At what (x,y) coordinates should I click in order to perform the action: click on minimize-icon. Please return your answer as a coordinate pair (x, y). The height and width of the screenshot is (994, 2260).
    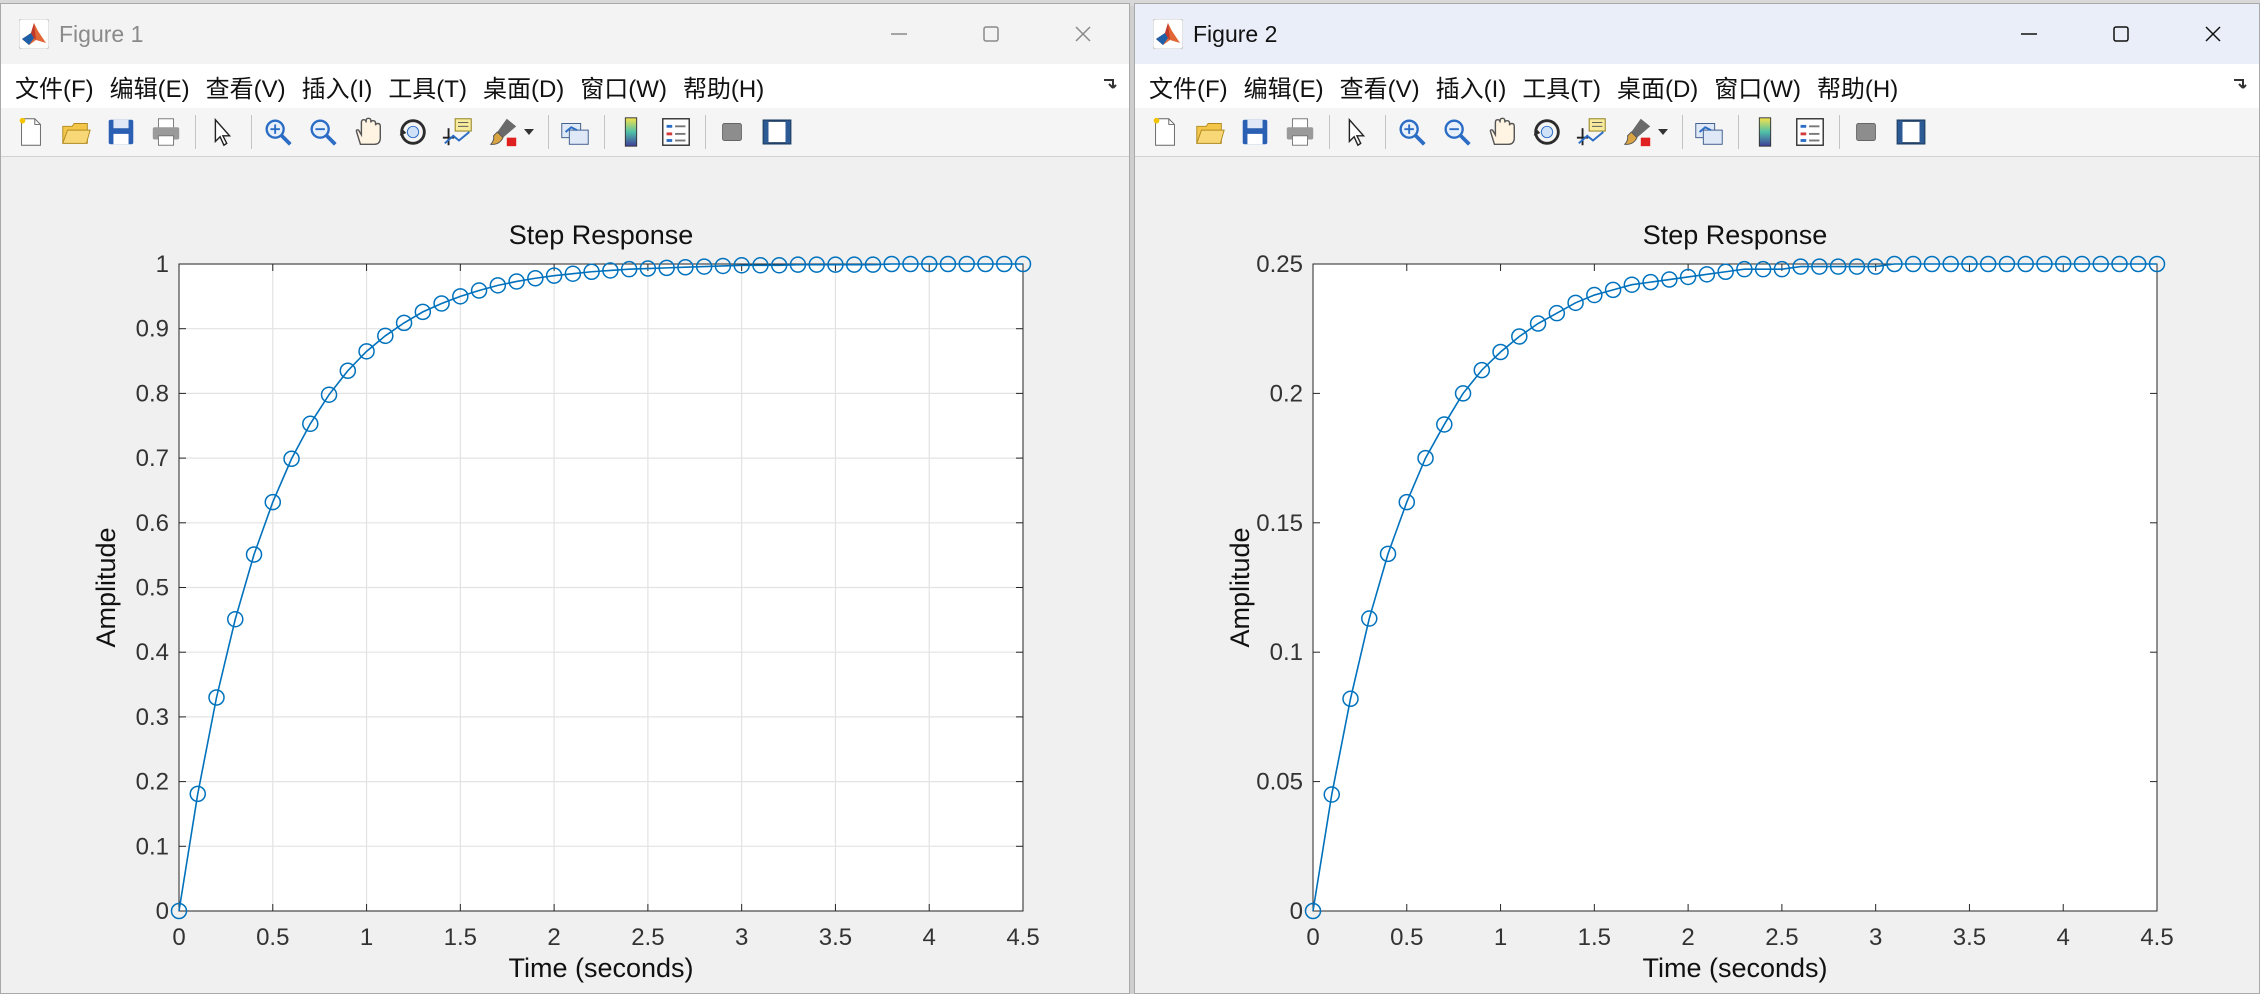
    Looking at the image, I should click on (2029, 34).